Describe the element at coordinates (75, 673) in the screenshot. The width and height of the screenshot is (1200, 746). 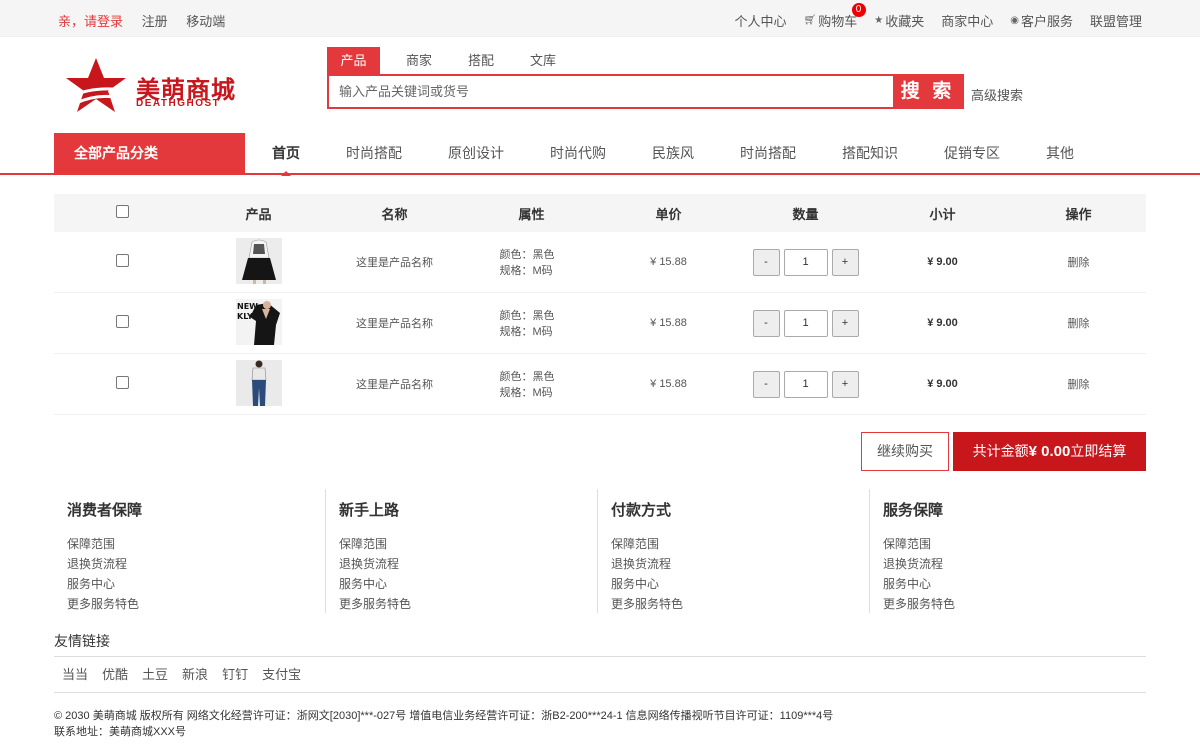
I see `friend-link: 当当` at that location.